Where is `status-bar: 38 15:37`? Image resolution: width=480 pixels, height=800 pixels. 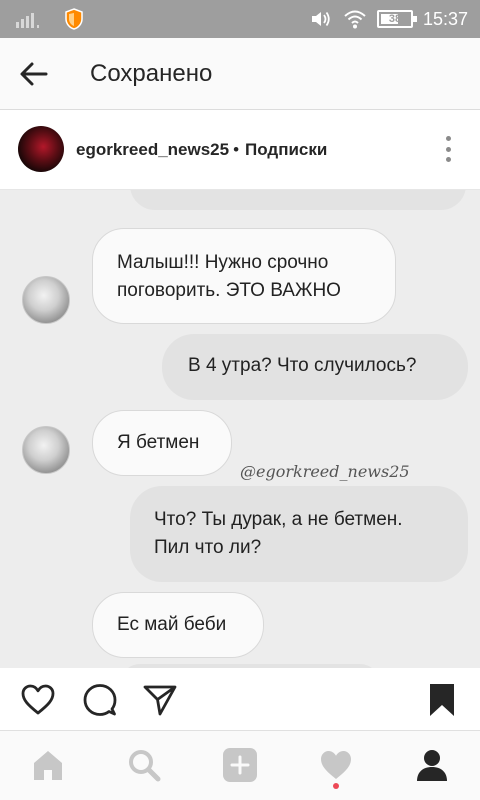 status-bar: 38 15:37 is located at coordinates (240, 19).